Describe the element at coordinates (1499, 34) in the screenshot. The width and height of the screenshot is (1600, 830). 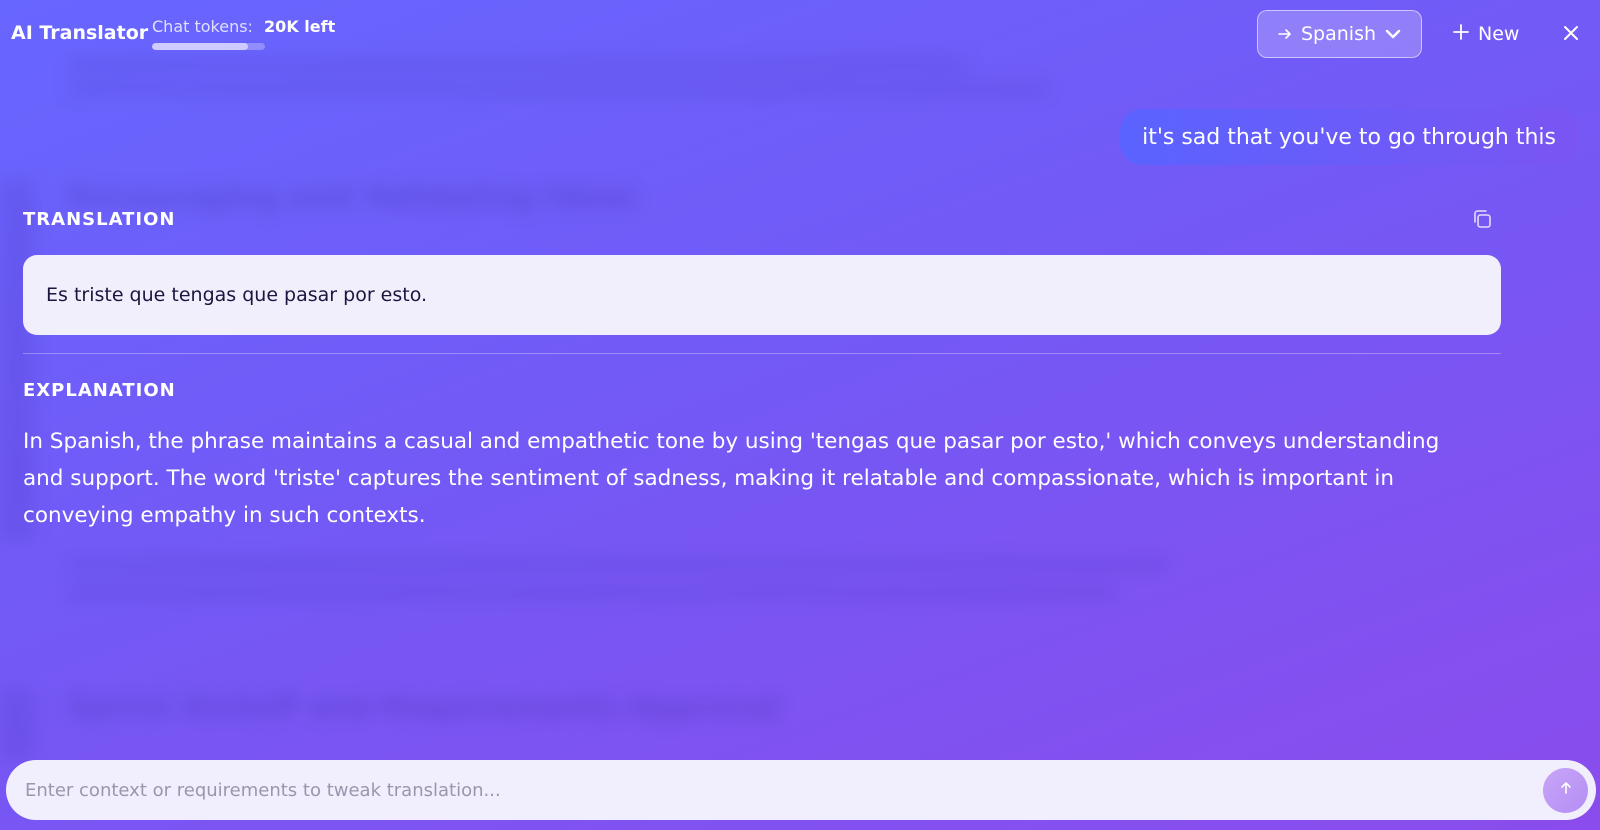
I see `new-chat-label: New` at that location.